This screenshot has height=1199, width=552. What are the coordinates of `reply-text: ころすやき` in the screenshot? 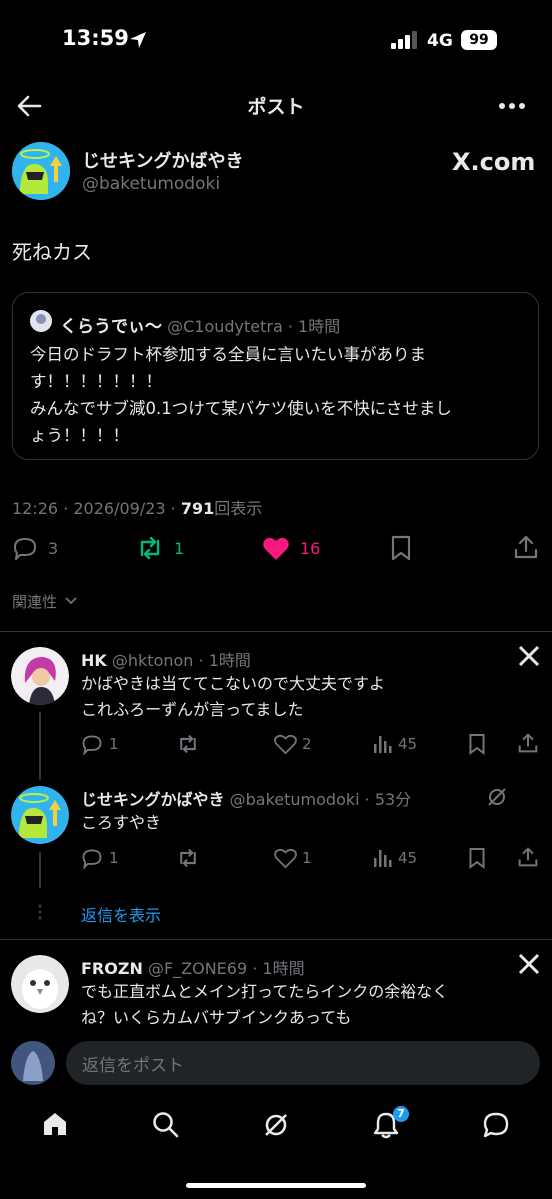 It's located at (121, 823).